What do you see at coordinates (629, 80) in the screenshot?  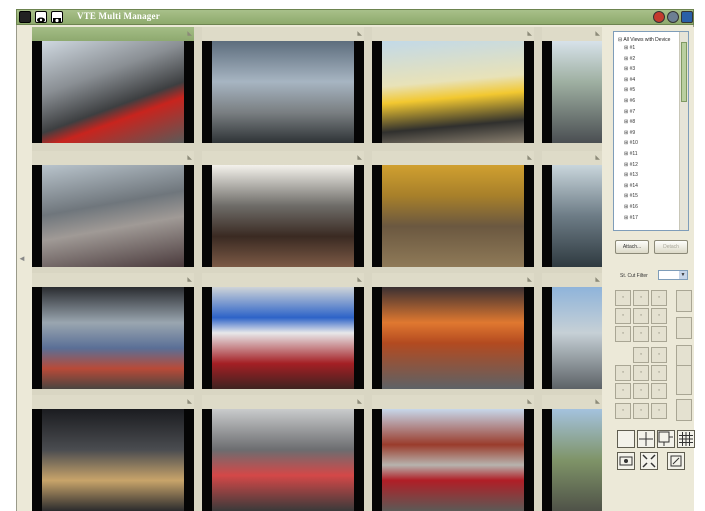 I see `tree-item: ⊞ #4` at bounding box center [629, 80].